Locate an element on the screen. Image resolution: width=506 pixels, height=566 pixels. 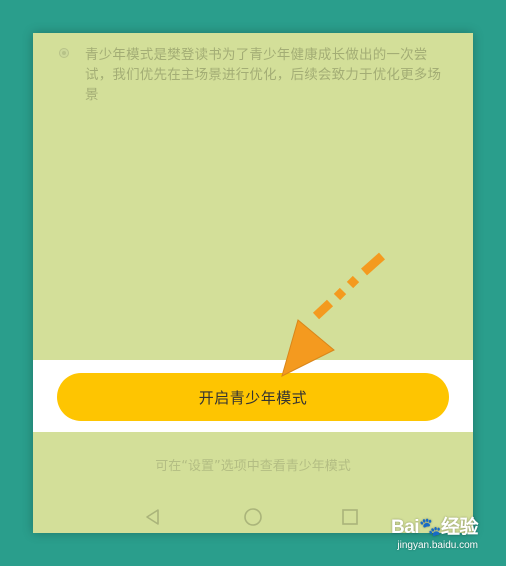
baidu-watermark: Bai🐾经验 jingyan.baidu.com is located at coordinates (434, 531).